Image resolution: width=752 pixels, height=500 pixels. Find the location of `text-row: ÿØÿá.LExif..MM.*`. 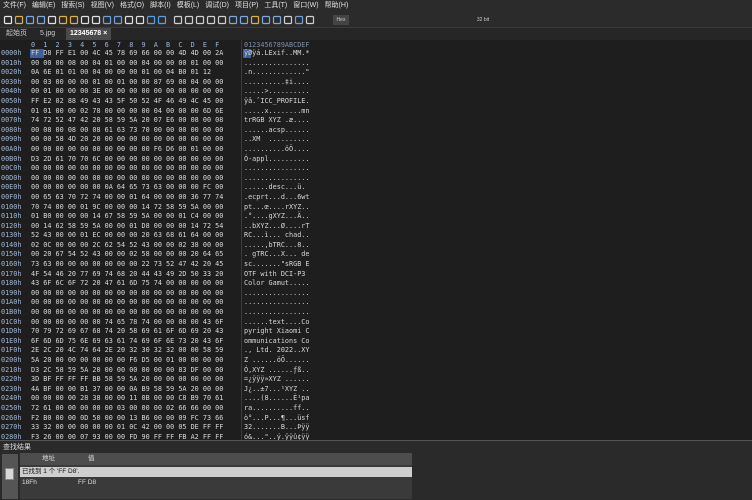

text-row: ÿØÿá.LExif..MM.* is located at coordinates (276, 54).